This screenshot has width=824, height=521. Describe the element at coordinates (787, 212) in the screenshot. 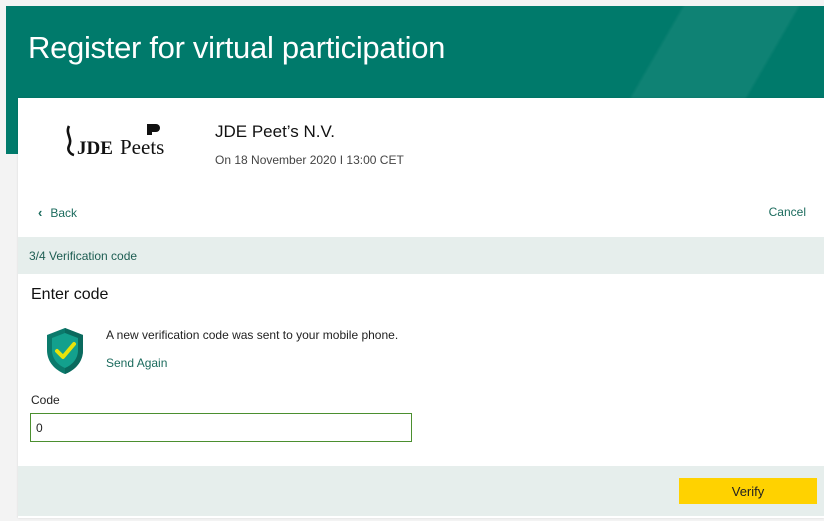

I see `cancel-link: Cancel` at that location.